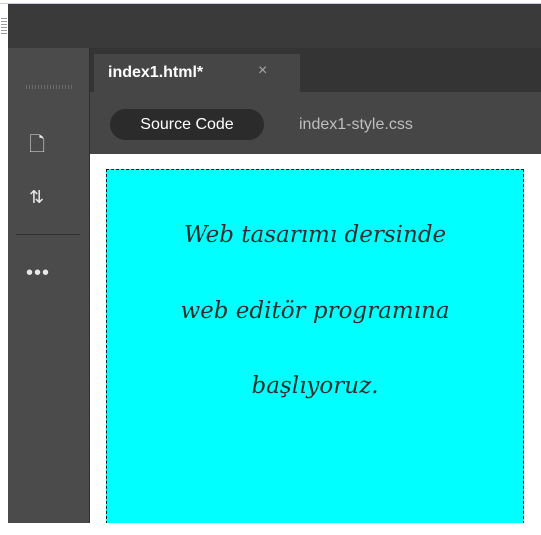  What do you see at coordinates (4, 269) in the screenshot?
I see `left-edge` at bounding box center [4, 269].